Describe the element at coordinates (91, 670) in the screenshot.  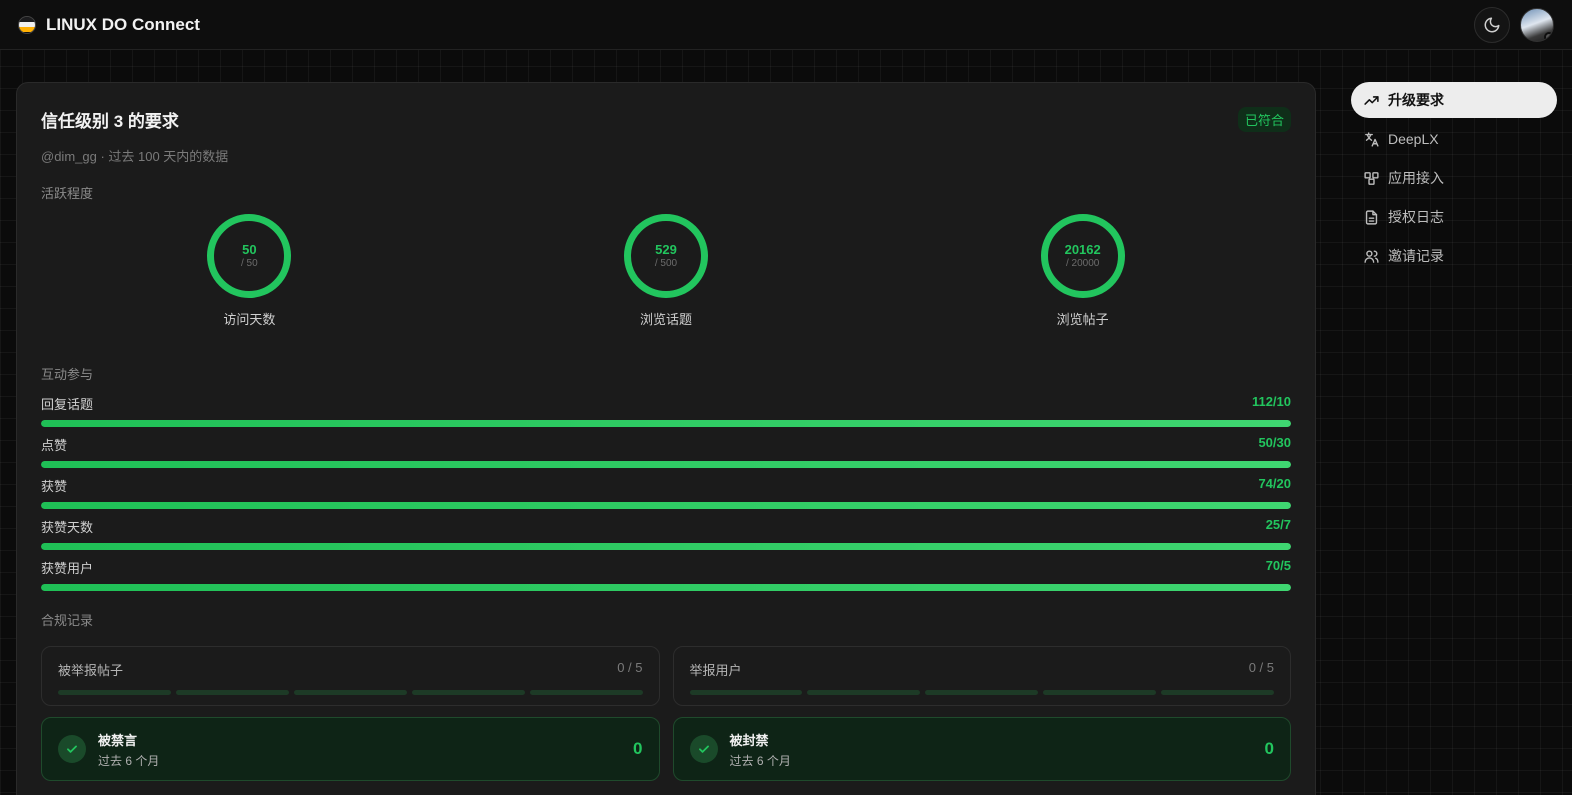
I see `report-label: 被举报帖子` at that location.